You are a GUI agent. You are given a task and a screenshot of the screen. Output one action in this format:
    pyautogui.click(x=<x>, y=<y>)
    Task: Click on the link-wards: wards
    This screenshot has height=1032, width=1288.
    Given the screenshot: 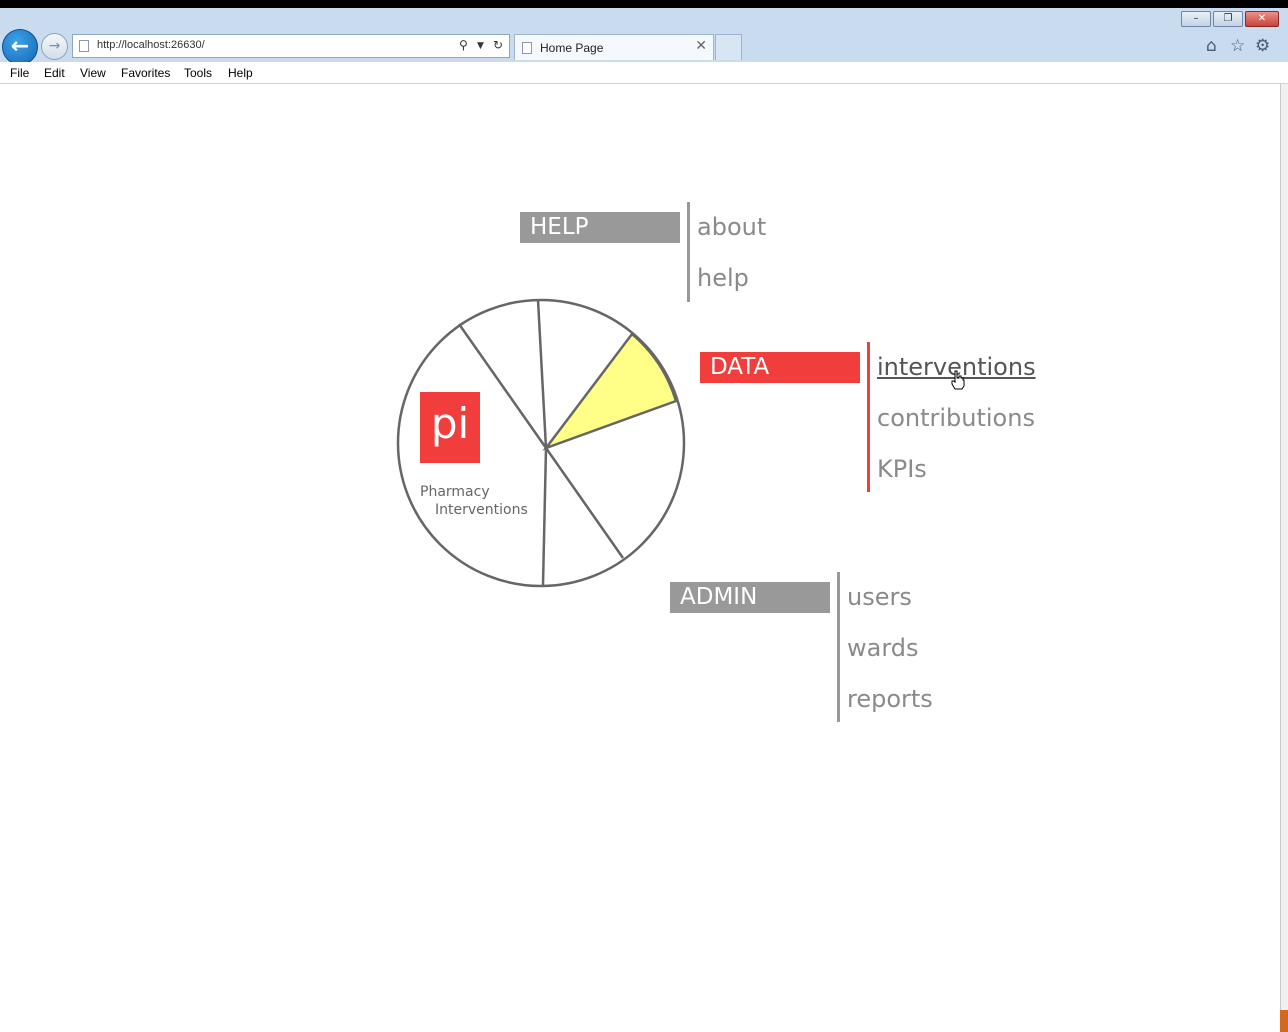 What is the action you would take?
    pyautogui.click(x=883, y=648)
    